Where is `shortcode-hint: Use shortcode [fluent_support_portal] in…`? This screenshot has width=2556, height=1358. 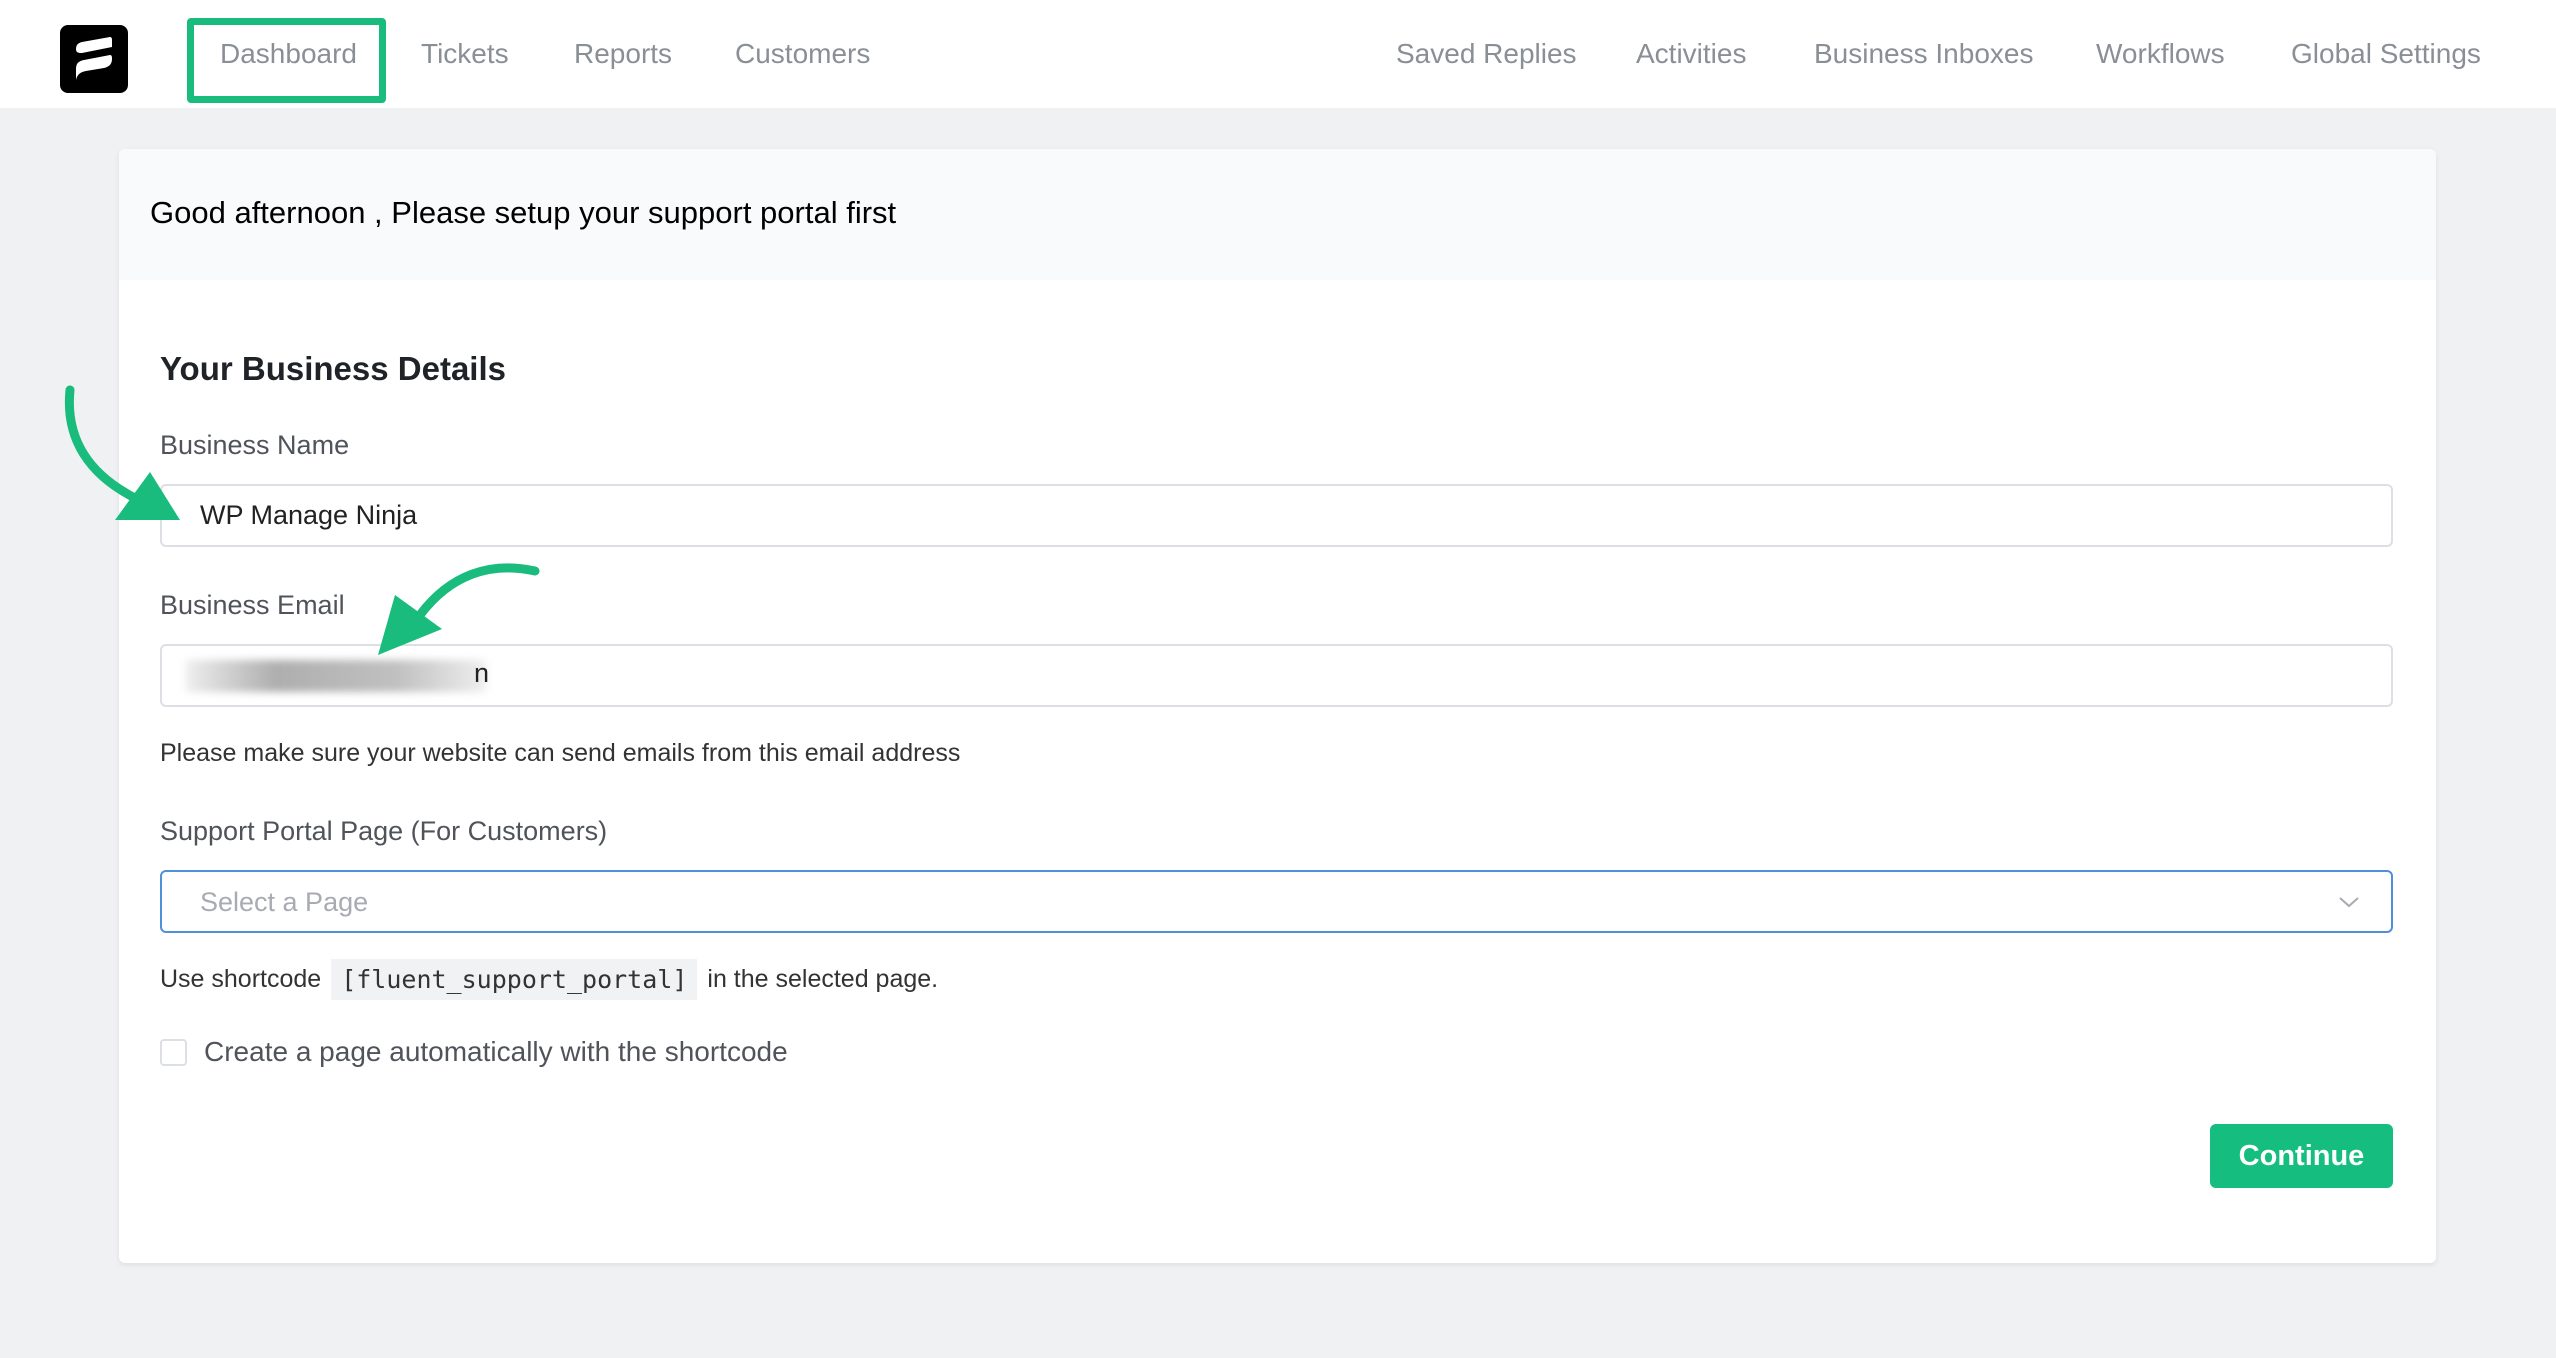 shortcode-hint: Use shortcode [fluent_support_portal] in… is located at coordinates (549, 979).